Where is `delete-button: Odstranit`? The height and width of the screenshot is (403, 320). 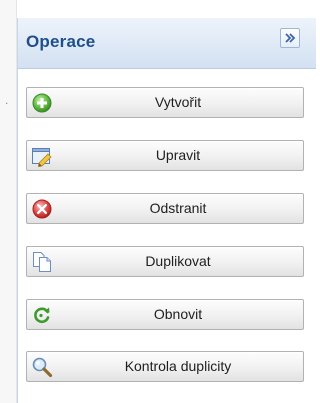 delete-button: Odstranit is located at coordinates (165, 208).